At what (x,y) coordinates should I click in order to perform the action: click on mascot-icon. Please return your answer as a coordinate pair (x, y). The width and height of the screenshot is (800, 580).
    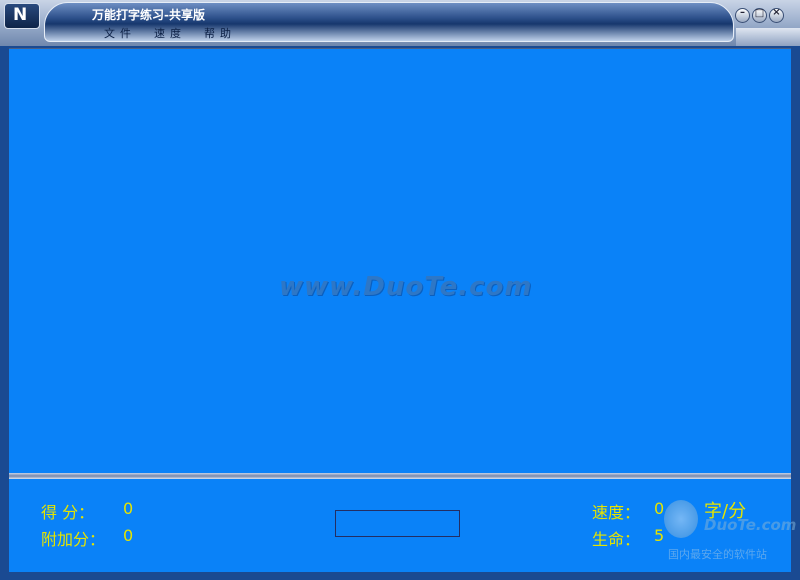
    Looking at the image, I should click on (681, 519).